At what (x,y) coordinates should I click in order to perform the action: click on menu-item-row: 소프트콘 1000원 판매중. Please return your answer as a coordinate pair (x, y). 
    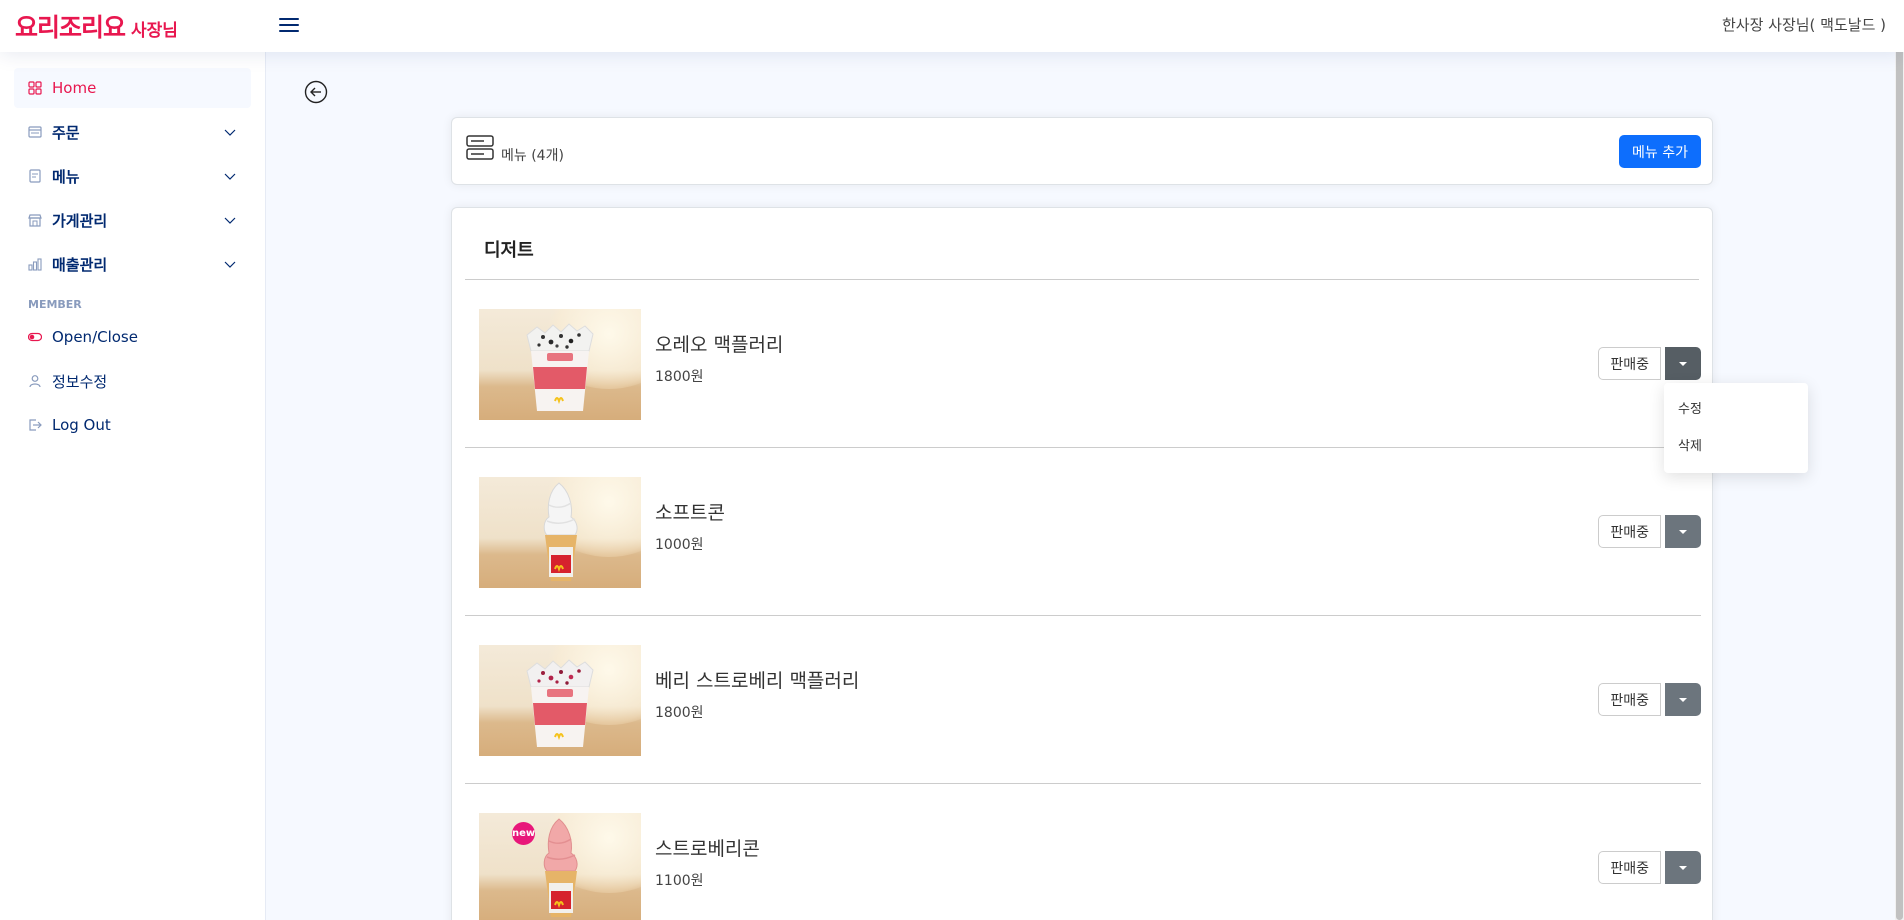
    Looking at the image, I should click on (1083, 532).